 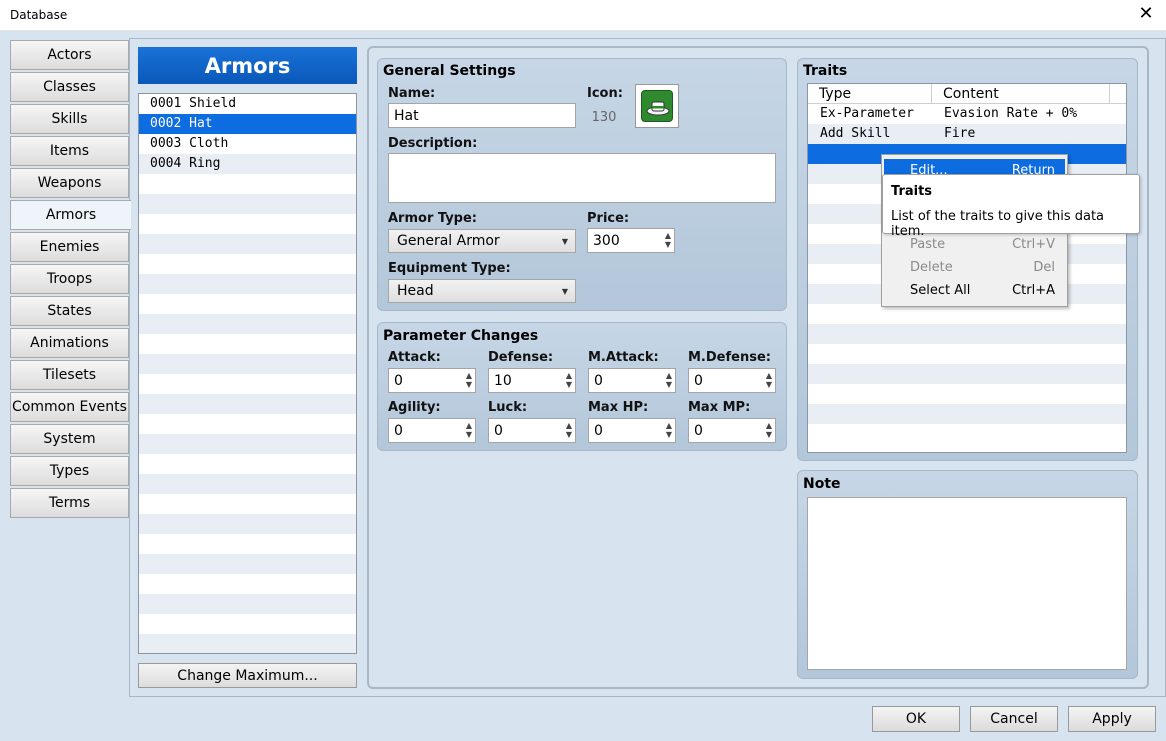 I want to click on tab-terms: Terms, so click(x=69, y=503).